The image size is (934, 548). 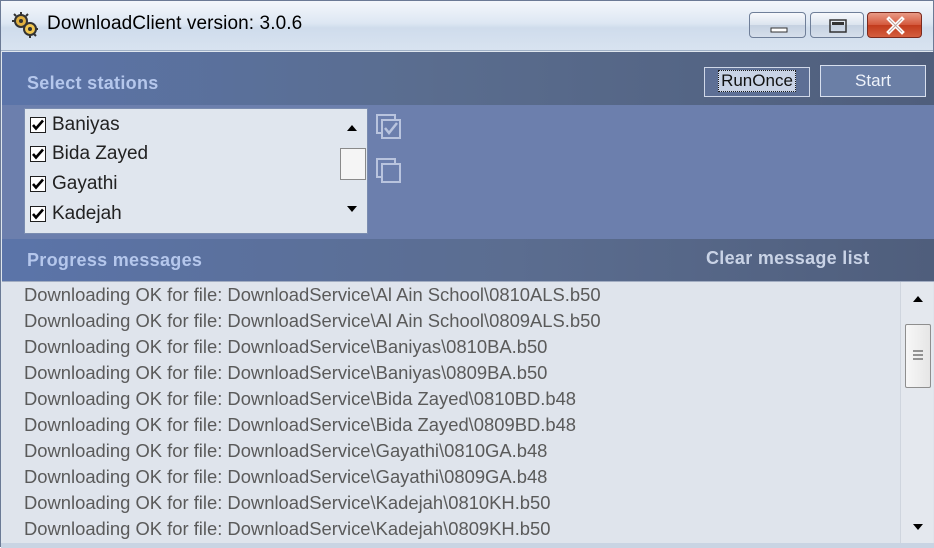 What do you see at coordinates (85, 183) in the screenshot?
I see `station-label: Gayathi` at bounding box center [85, 183].